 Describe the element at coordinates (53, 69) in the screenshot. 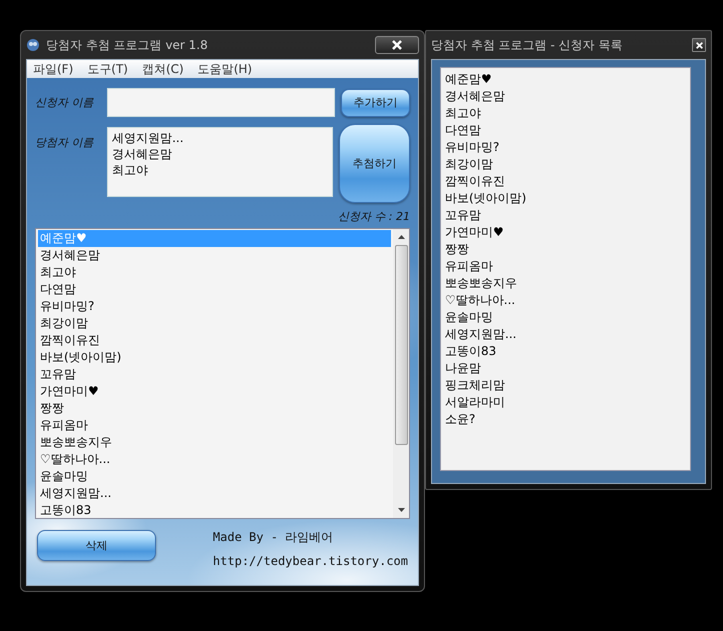

I see `menu-item: 파일(F)` at that location.